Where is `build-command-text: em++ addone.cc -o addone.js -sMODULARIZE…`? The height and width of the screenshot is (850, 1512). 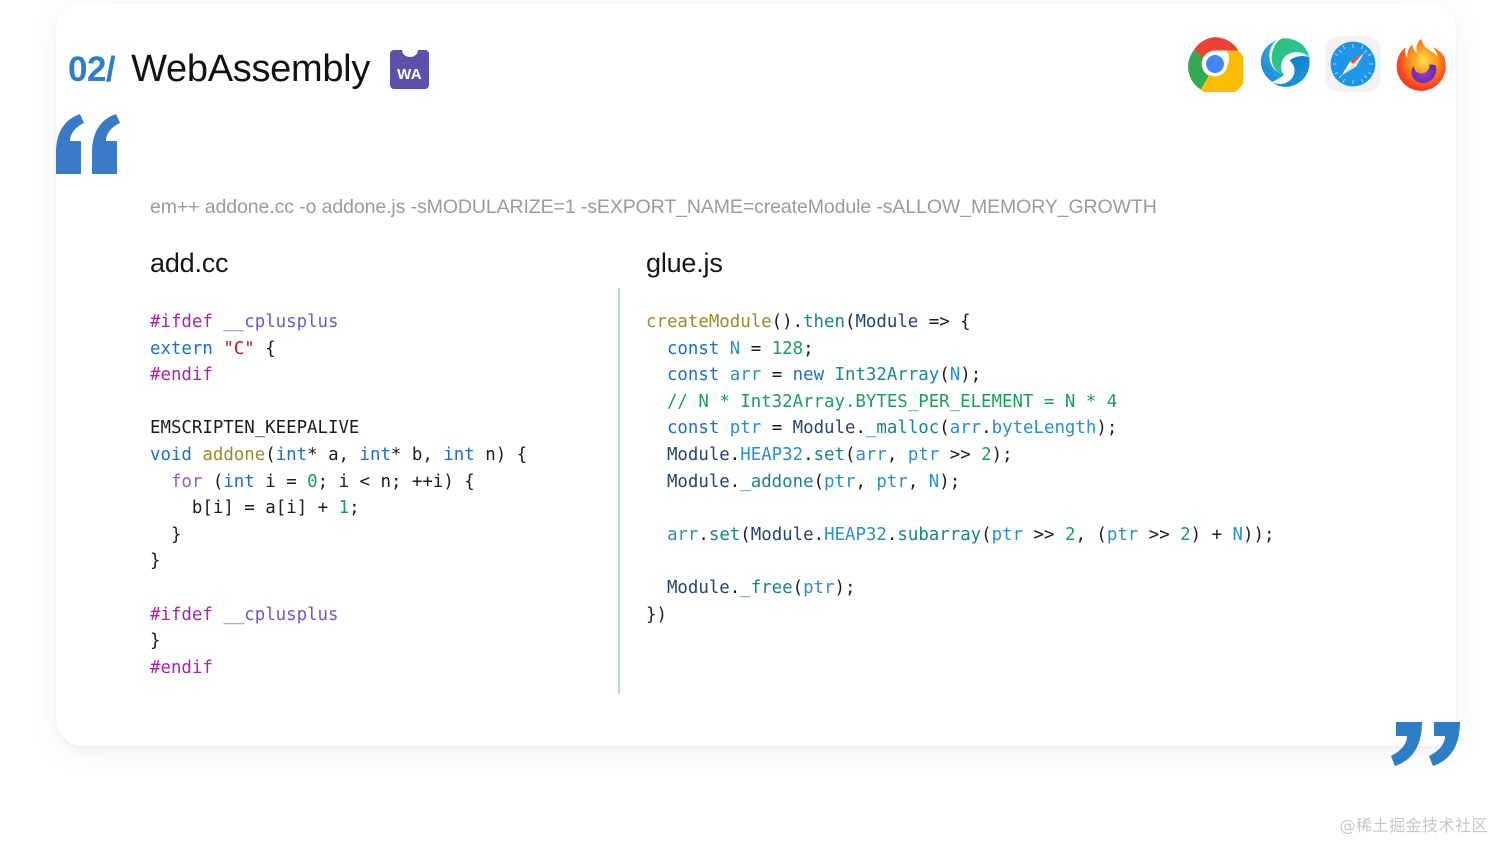
build-command-text: em++ addone.cc -o addone.js -sMODULARIZE… is located at coordinates (653, 207).